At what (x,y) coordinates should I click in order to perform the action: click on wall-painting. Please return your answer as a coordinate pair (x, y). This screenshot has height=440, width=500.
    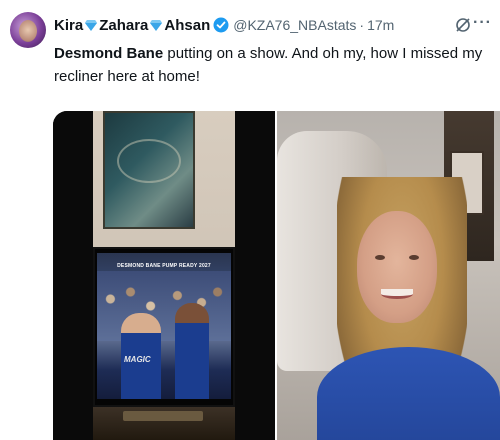
    Looking at the image, I should click on (149, 170).